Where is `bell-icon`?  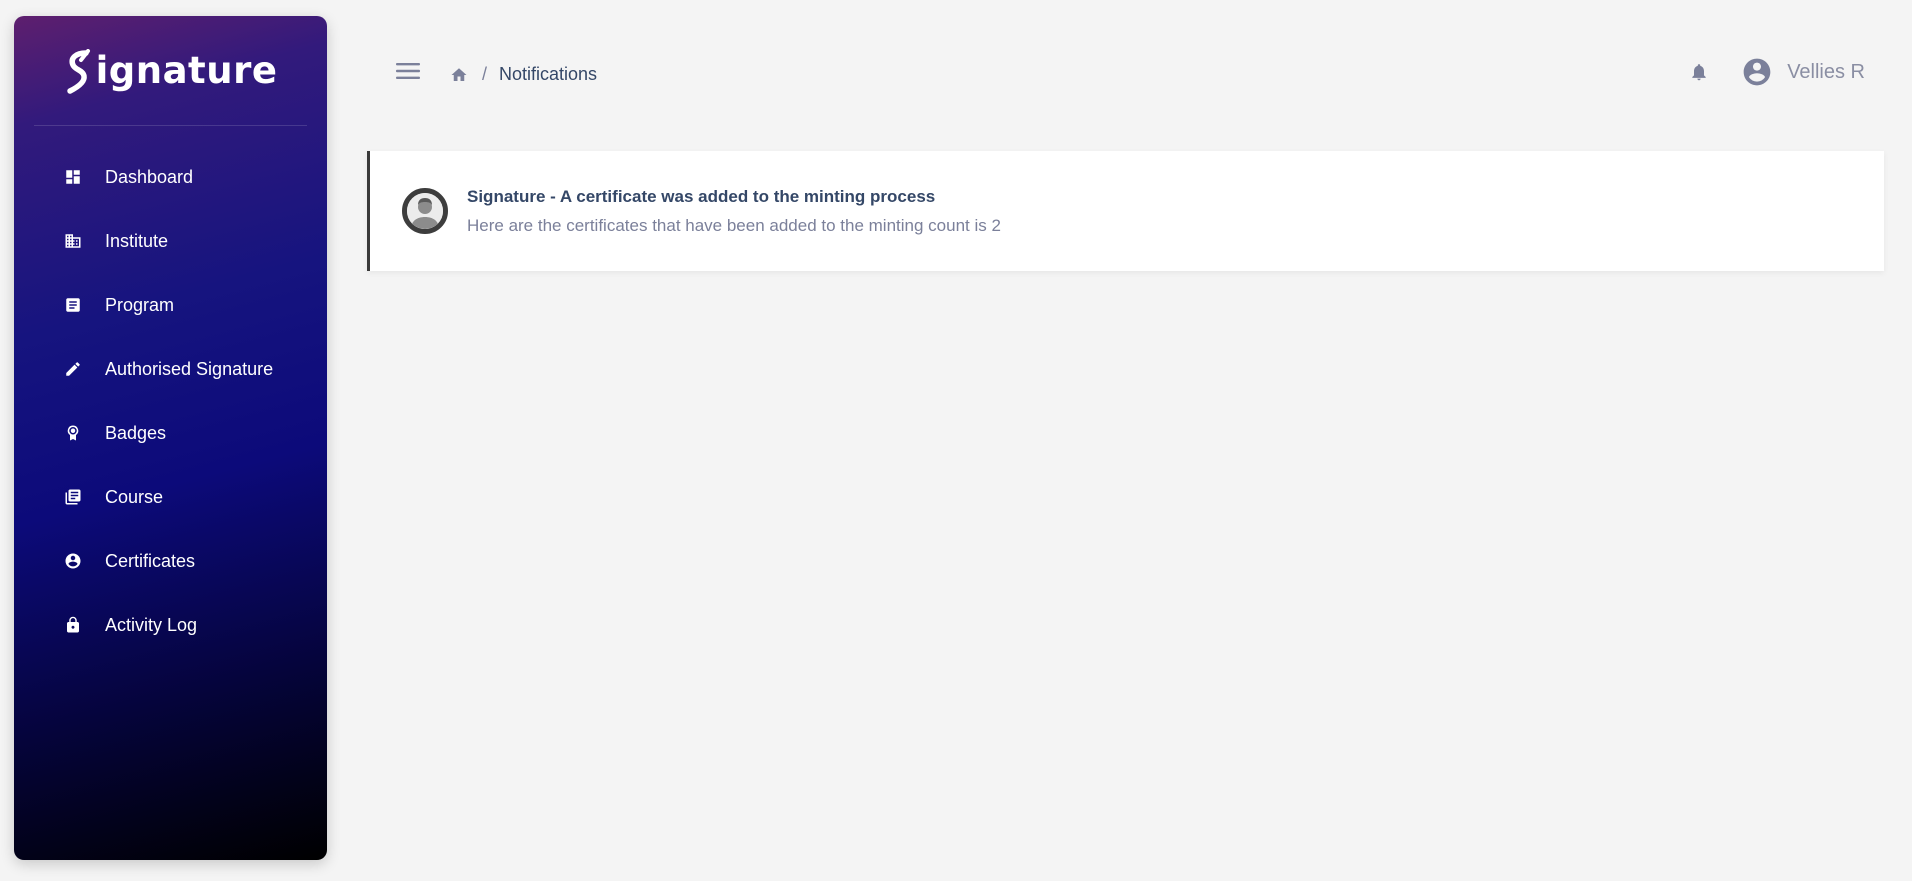 bell-icon is located at coordinates (1699, 72).